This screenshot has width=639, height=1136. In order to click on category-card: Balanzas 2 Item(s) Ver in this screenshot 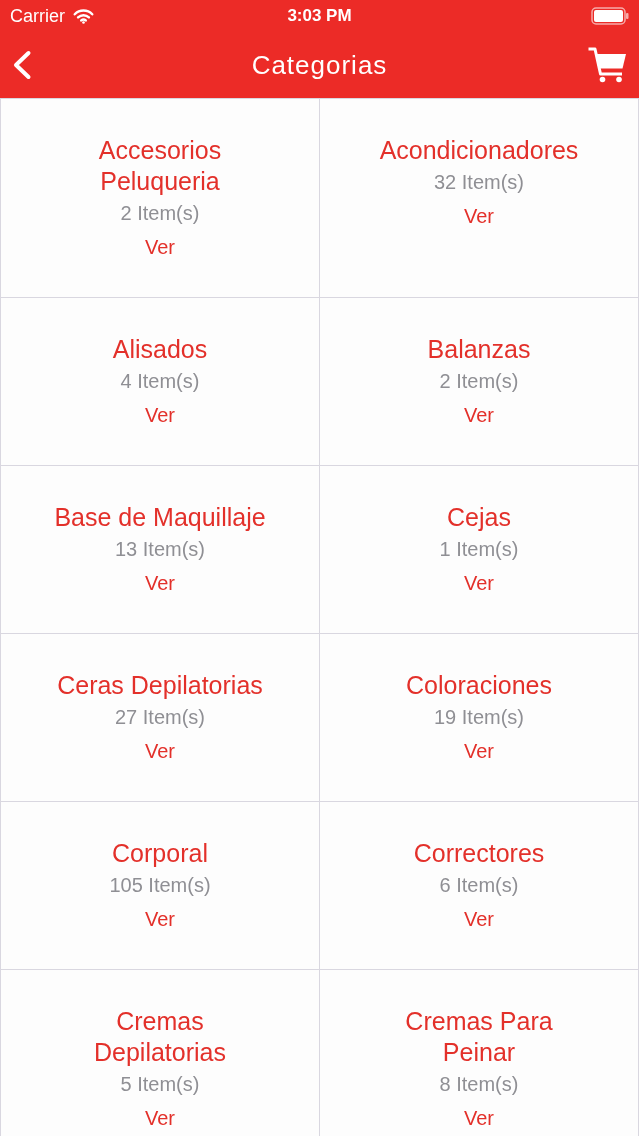, I will do `click(479, 381)`.